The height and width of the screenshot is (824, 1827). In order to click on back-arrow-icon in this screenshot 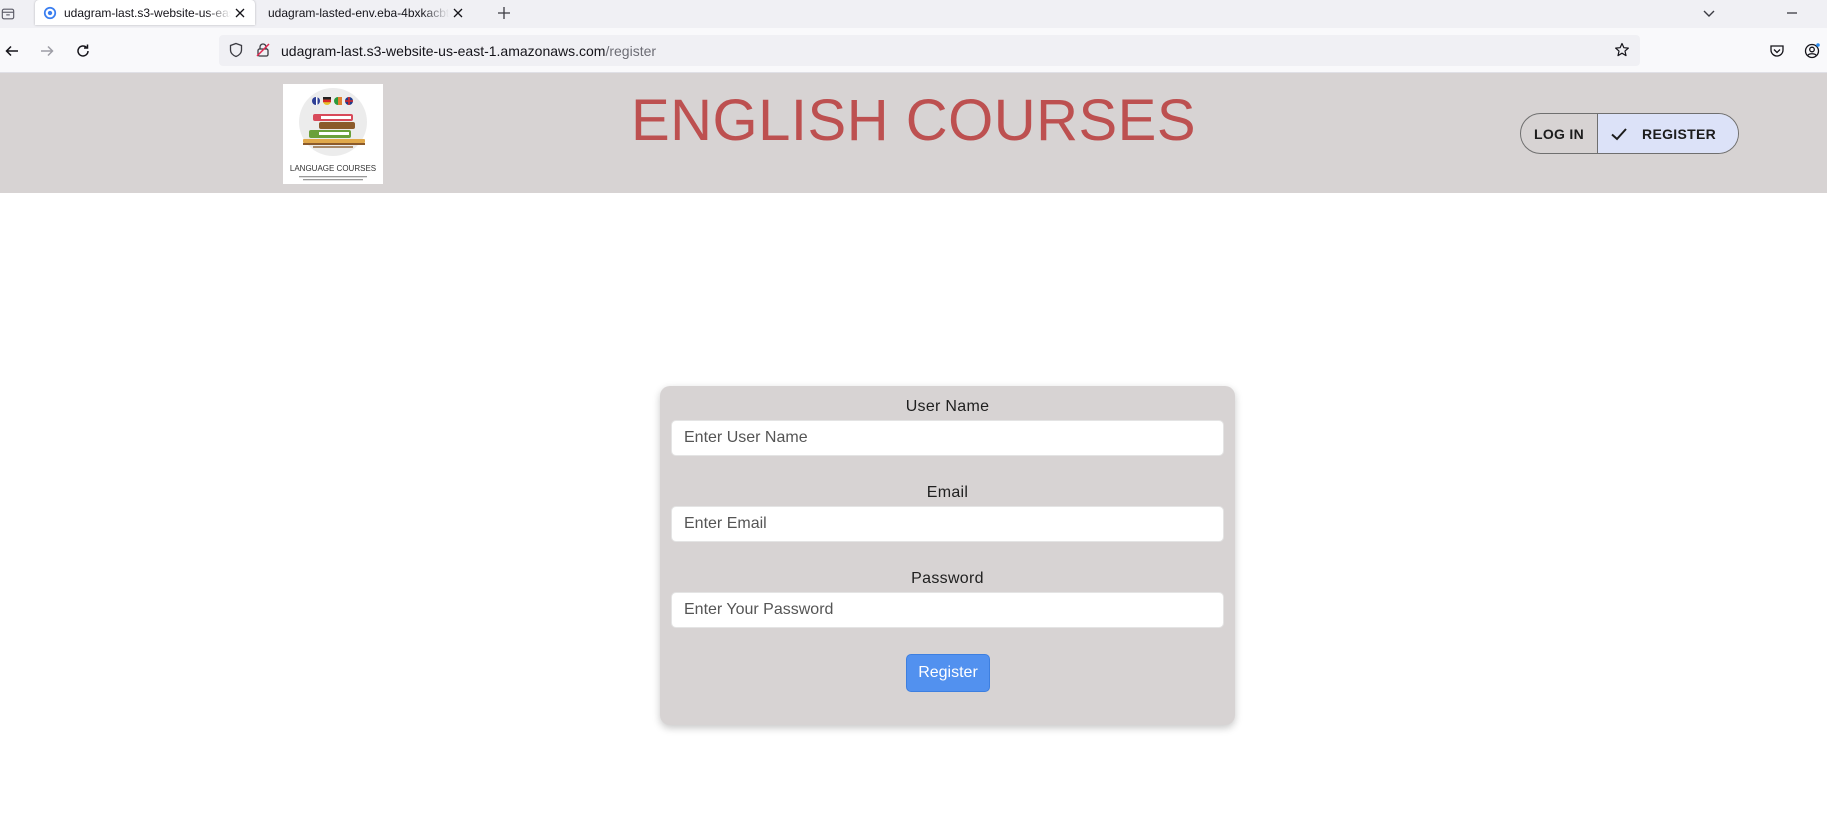, I will do `click(12, 51)`.